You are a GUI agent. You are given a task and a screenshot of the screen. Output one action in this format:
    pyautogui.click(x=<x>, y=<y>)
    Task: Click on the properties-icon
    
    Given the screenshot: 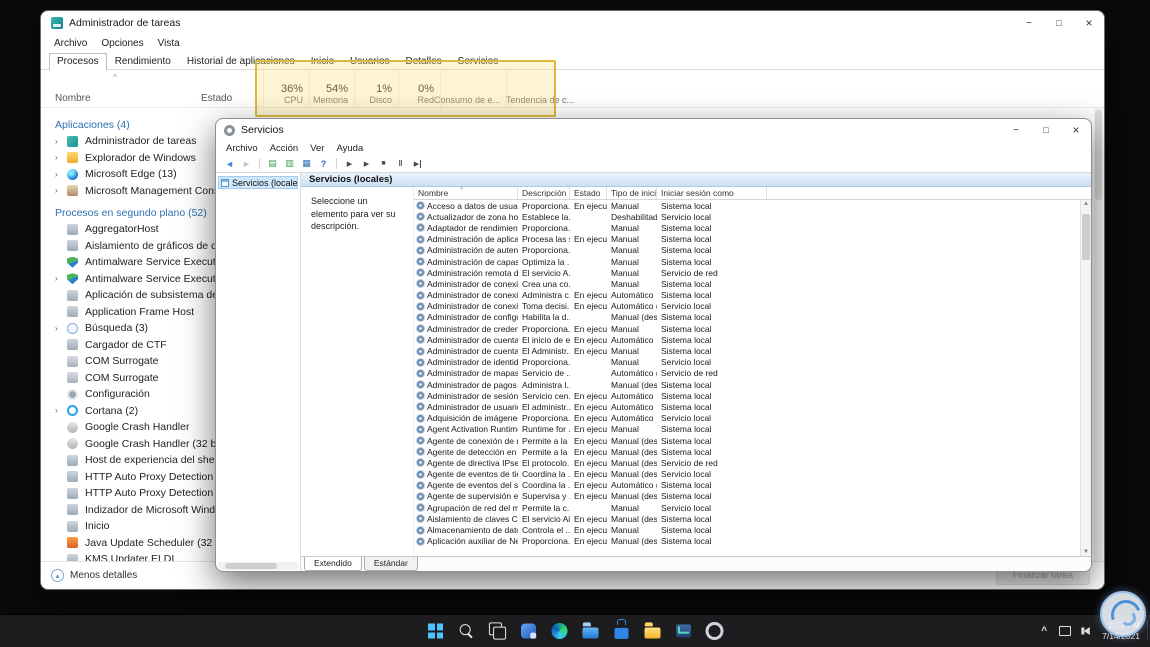 What is the action you would take?
    pyautogui.click(x=306, y=163)
    